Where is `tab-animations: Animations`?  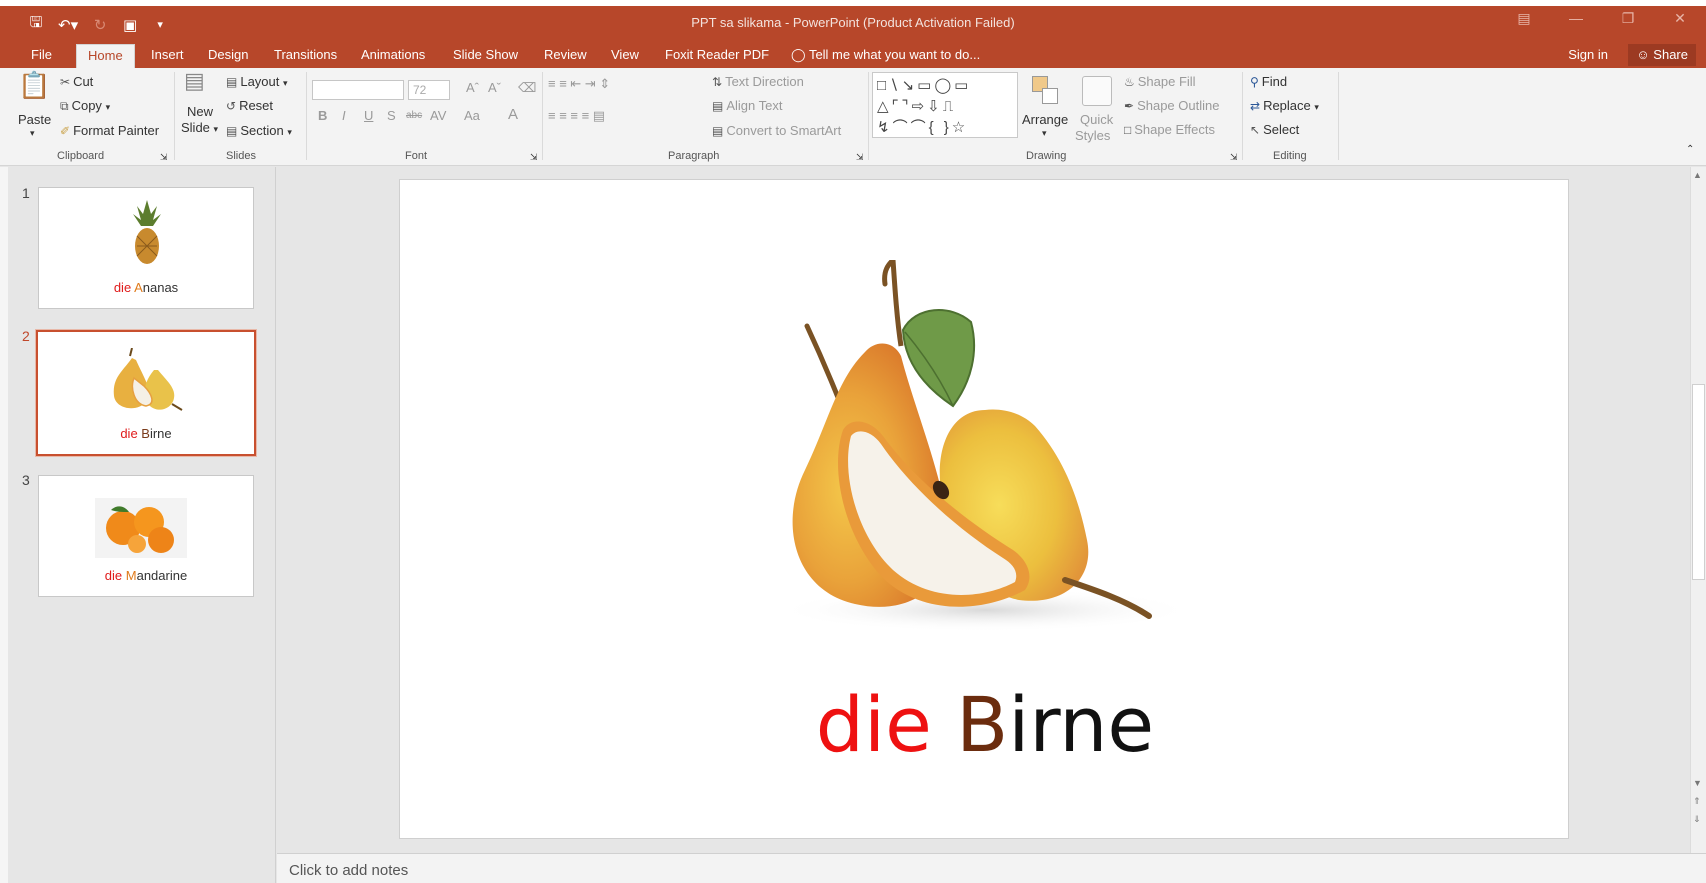
tab-animations: Animations is located at coordinates (393, 56).